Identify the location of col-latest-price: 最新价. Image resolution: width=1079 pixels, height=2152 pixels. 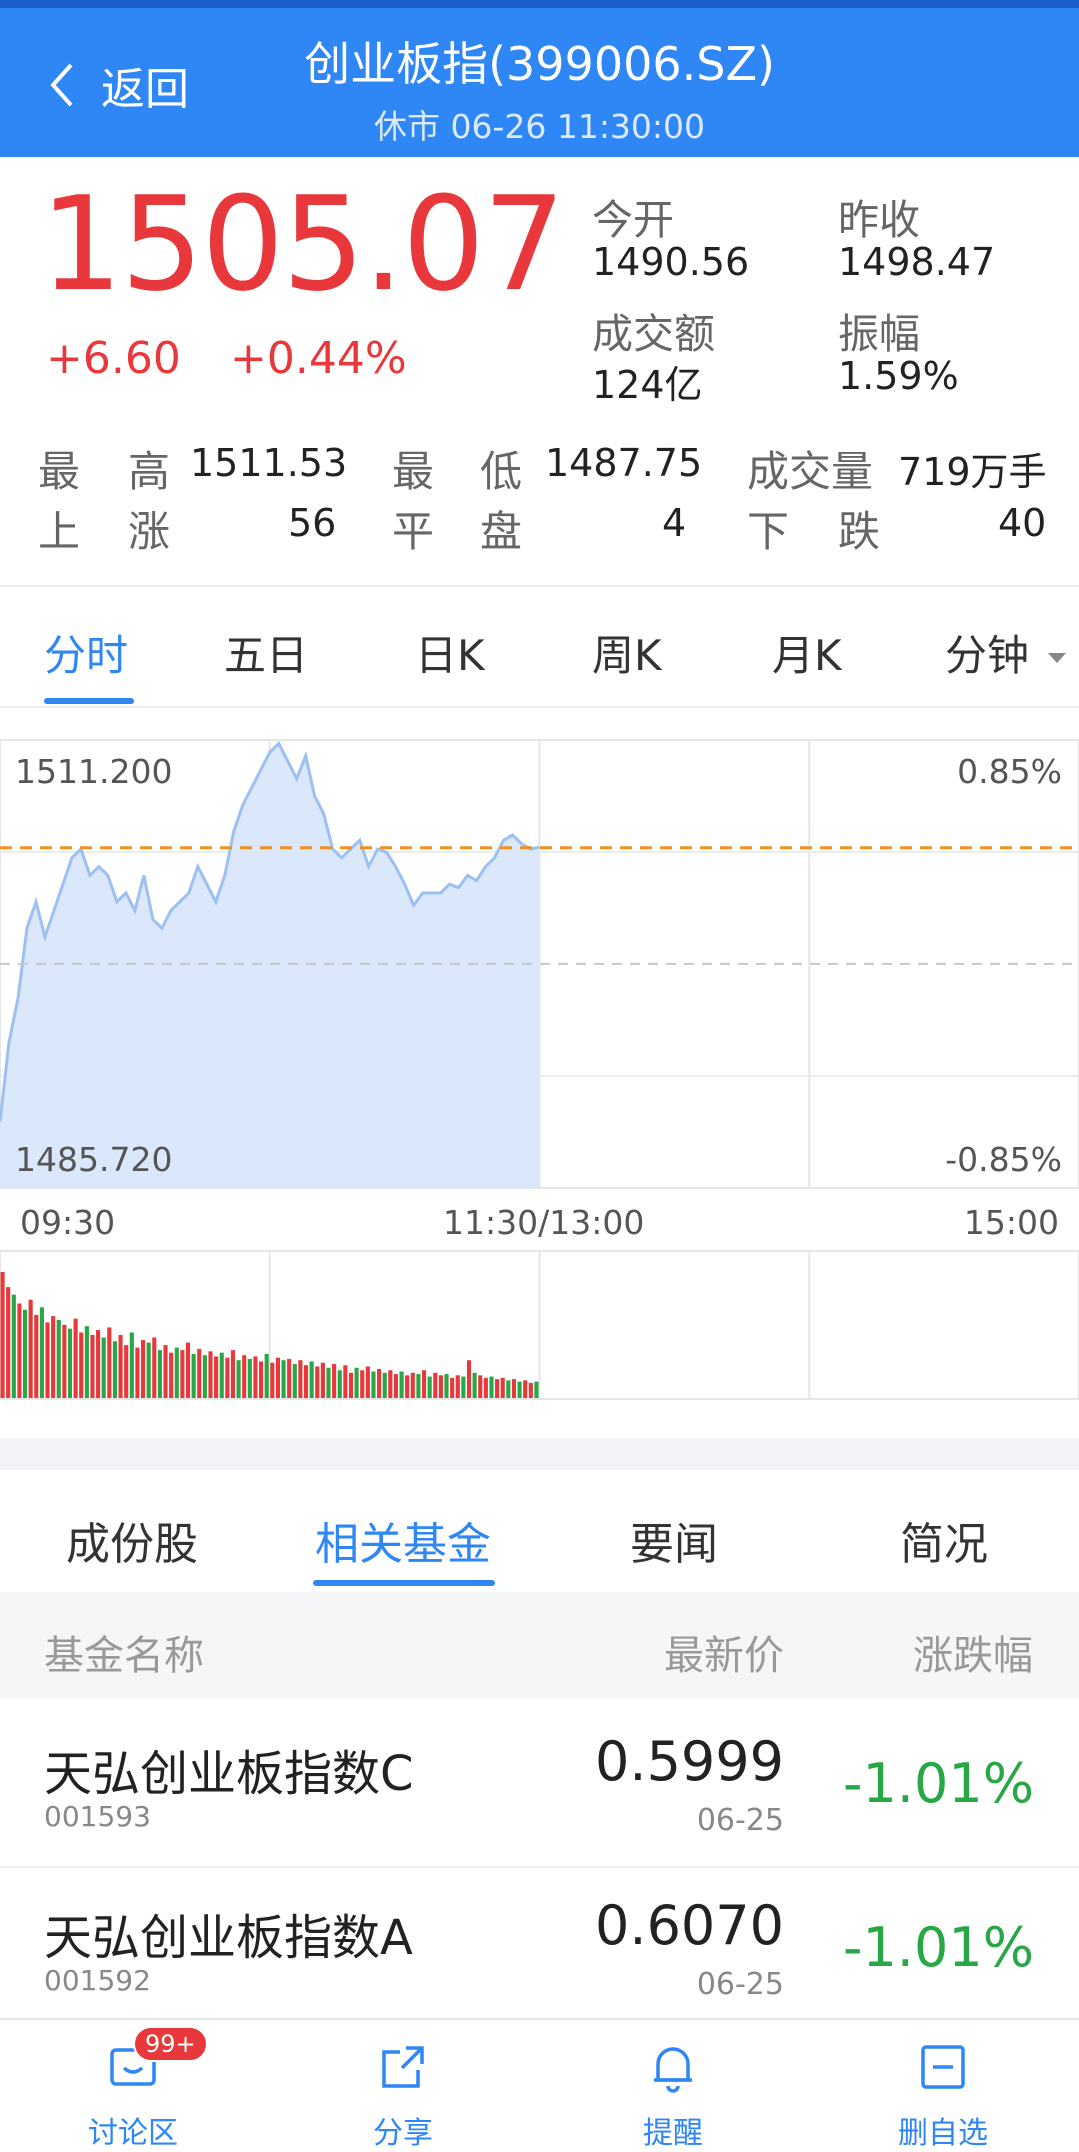
(724, 1652).